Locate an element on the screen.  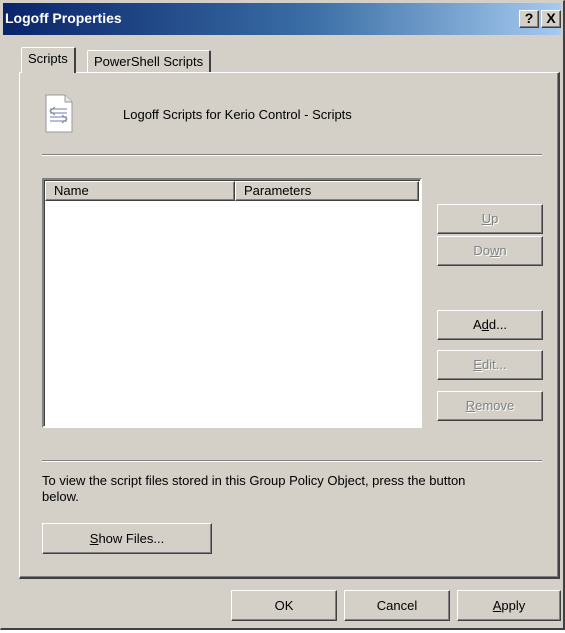
down-button: Down is located at coordinates (490, 251).